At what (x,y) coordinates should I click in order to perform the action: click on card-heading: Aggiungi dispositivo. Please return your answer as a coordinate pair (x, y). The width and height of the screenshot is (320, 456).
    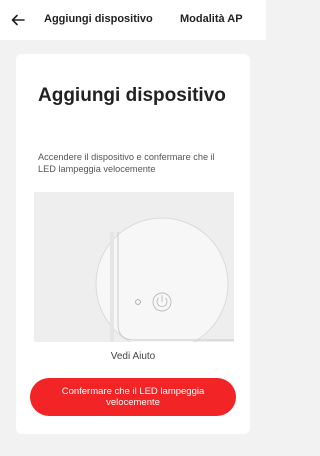
    Looking at the image, I should click on (132, 95).